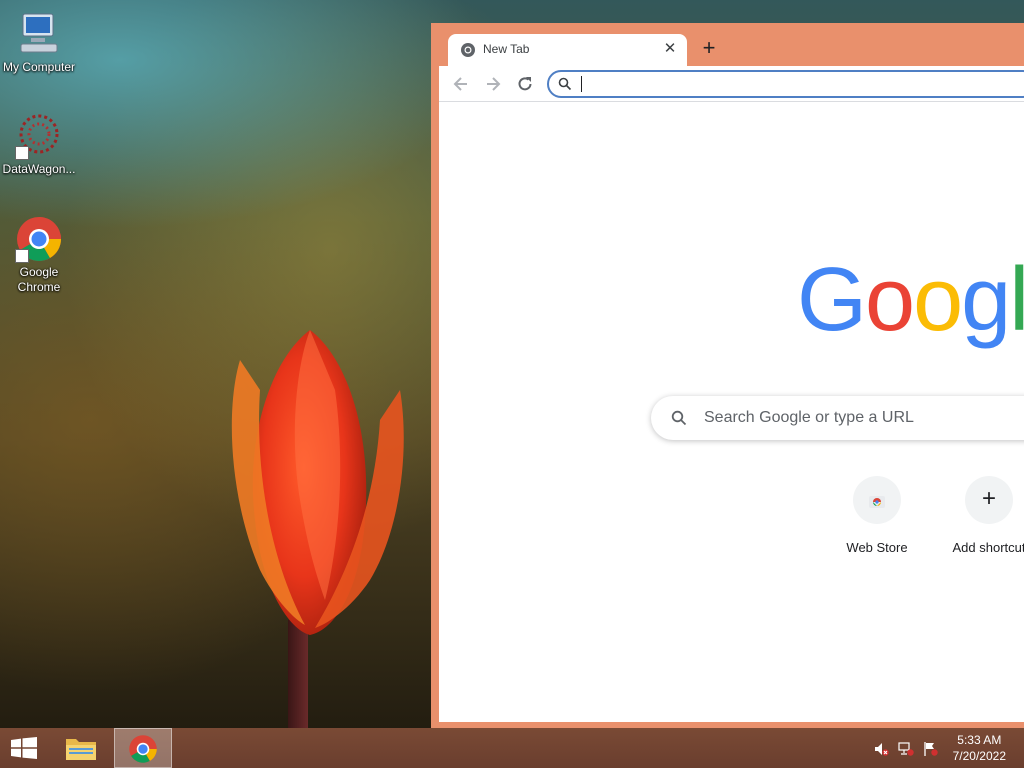 This screenshot has width=1024, height=768. What do you see at coordinates (525, 84) in the screenshot?
I see `reload-icon` at bounding box center [525, 84].